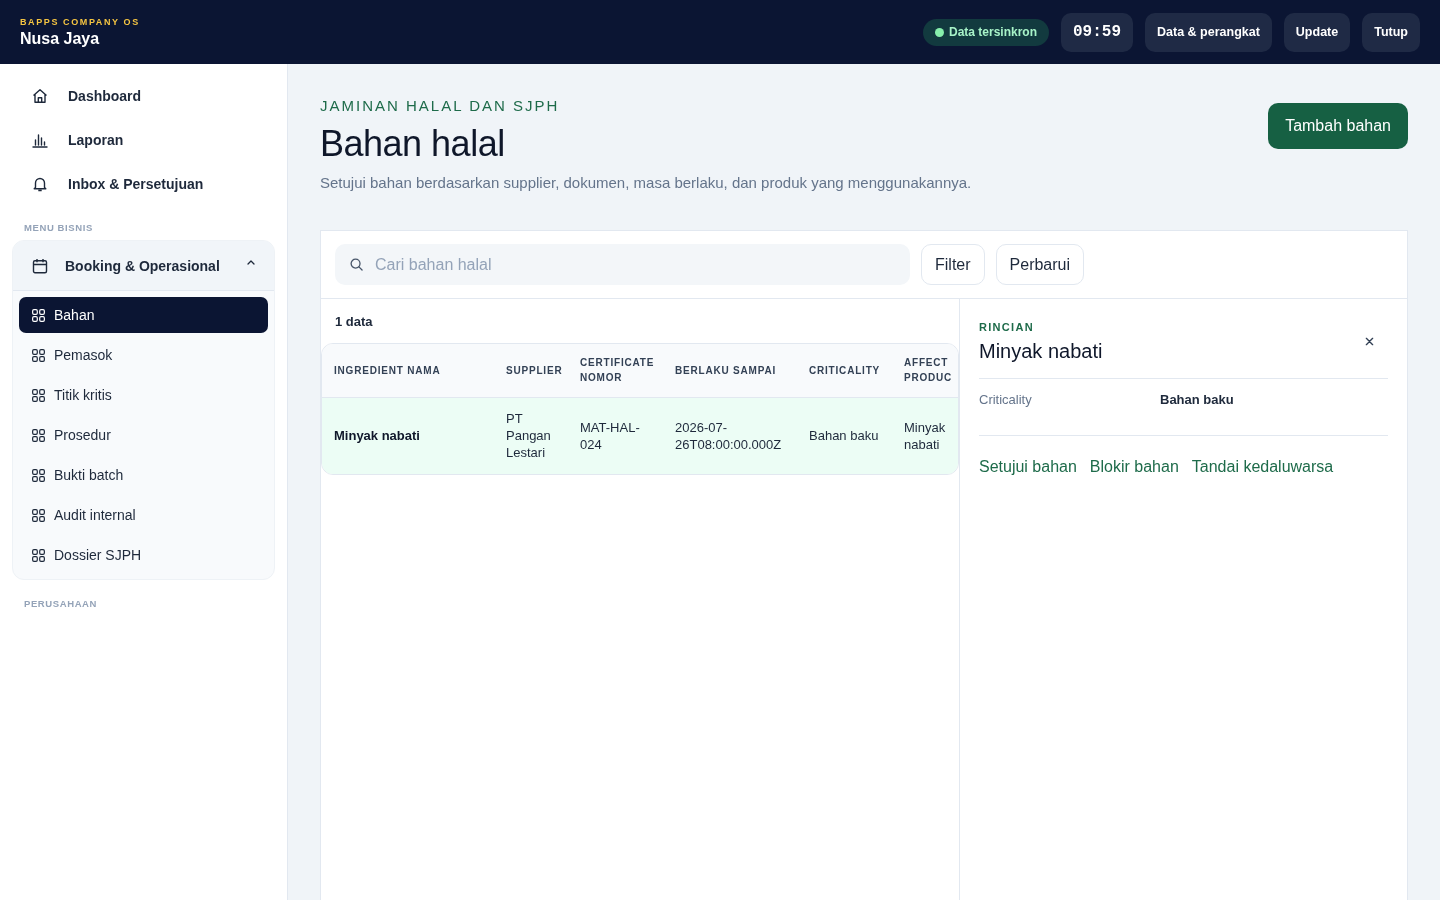 The height and width of the screenshot is (900, 1440). I want to click on column-header: BERLAKU SAMPAI, so click(730, 370).